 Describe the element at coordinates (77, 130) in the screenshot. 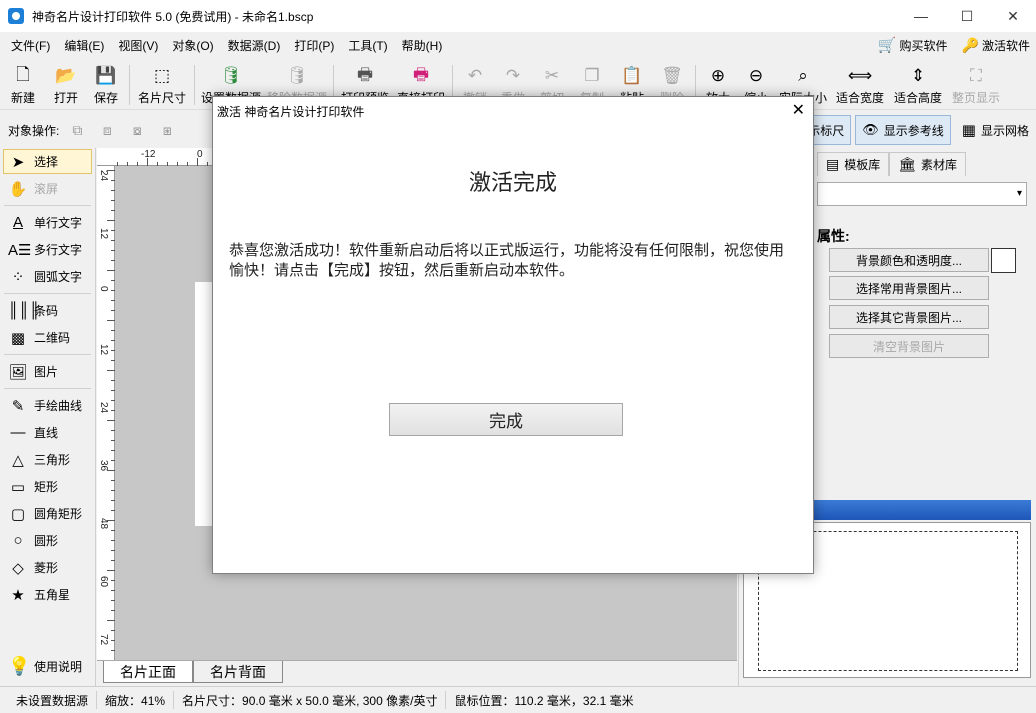

I see `bring-front-icon: ⧉` at that location.